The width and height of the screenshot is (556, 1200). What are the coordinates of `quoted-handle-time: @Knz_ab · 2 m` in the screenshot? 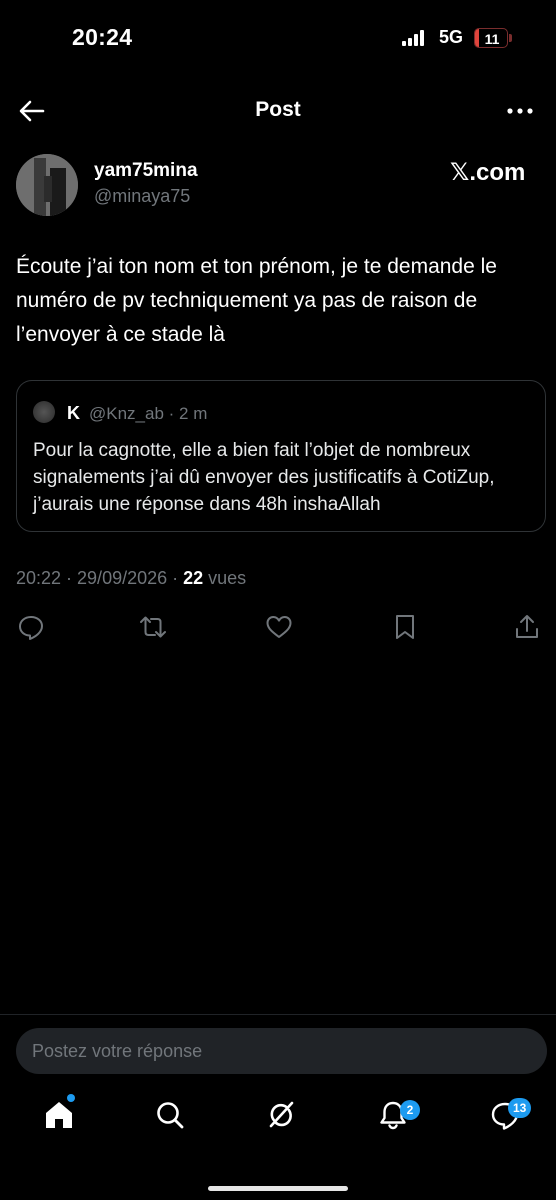 It's located at (148, 413).